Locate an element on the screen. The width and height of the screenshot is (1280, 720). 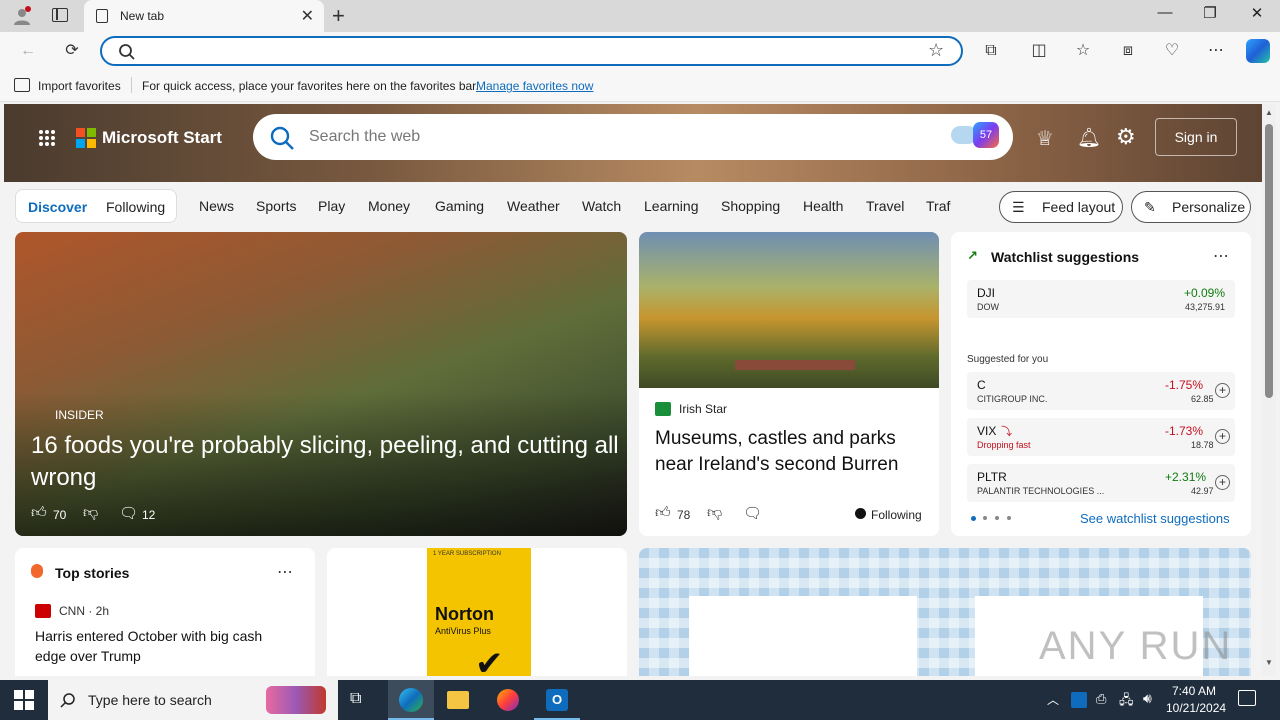
extensions-icon: ⧉ is located at coordinates (991, 51).